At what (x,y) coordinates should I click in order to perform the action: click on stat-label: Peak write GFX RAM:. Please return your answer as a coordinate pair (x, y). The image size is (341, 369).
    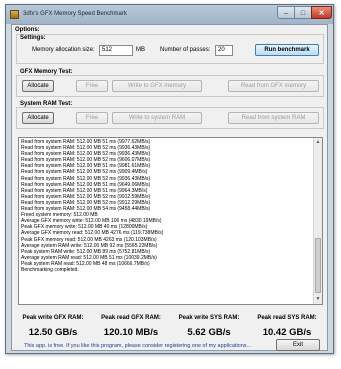
    Looking at the image, I should click on (53, 318).